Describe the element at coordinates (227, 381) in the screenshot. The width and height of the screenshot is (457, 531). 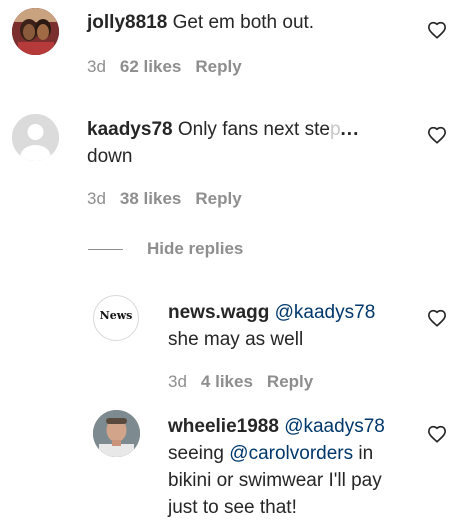
I see `reply-likes: 4 likes` at that location.